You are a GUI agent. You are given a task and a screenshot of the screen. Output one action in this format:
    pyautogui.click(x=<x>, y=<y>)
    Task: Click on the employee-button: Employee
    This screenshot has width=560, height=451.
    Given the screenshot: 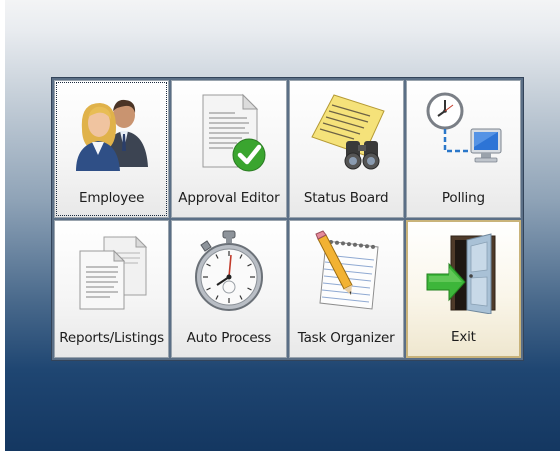 What is the action you would take?
    pyautogui.click(x=112, y=149)
    